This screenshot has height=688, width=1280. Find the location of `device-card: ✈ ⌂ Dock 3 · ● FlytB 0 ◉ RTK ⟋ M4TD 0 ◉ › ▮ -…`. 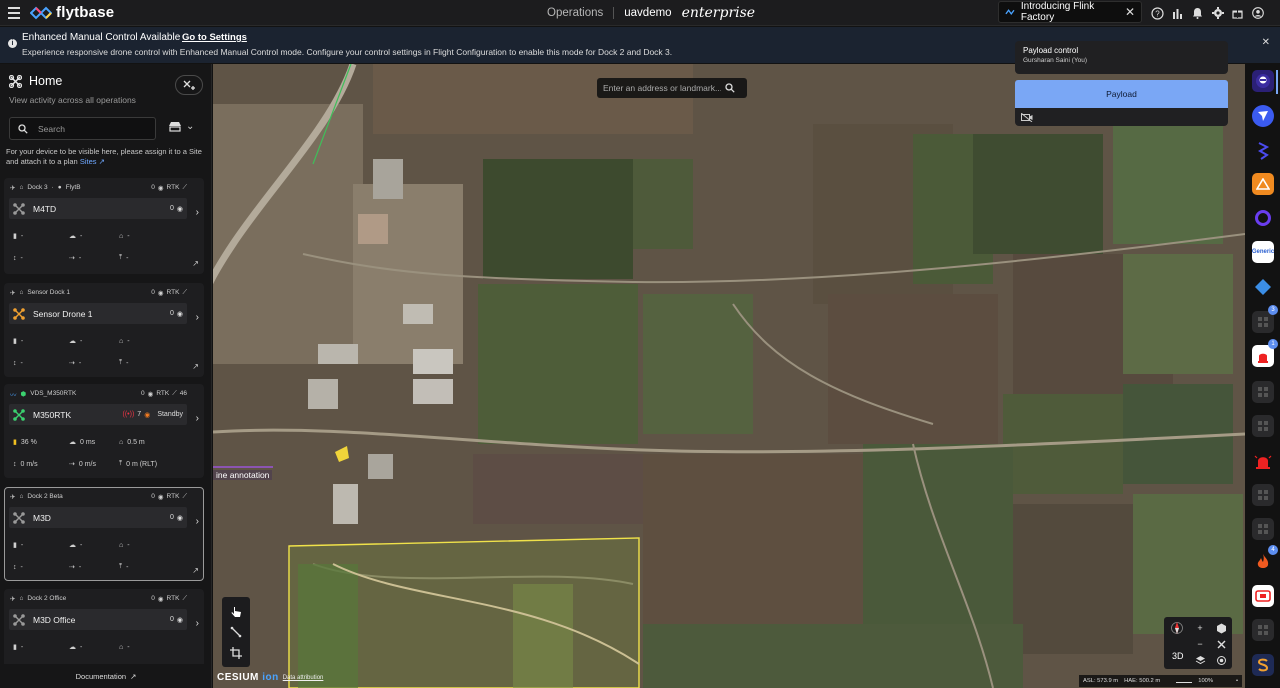

device-card: ✈ ⌂ Dock 3 · ● FlytB 0 ◉ RTK ⟋ M4TD 0 ◉ › ▮ -… is located at coordinates (104, 226).